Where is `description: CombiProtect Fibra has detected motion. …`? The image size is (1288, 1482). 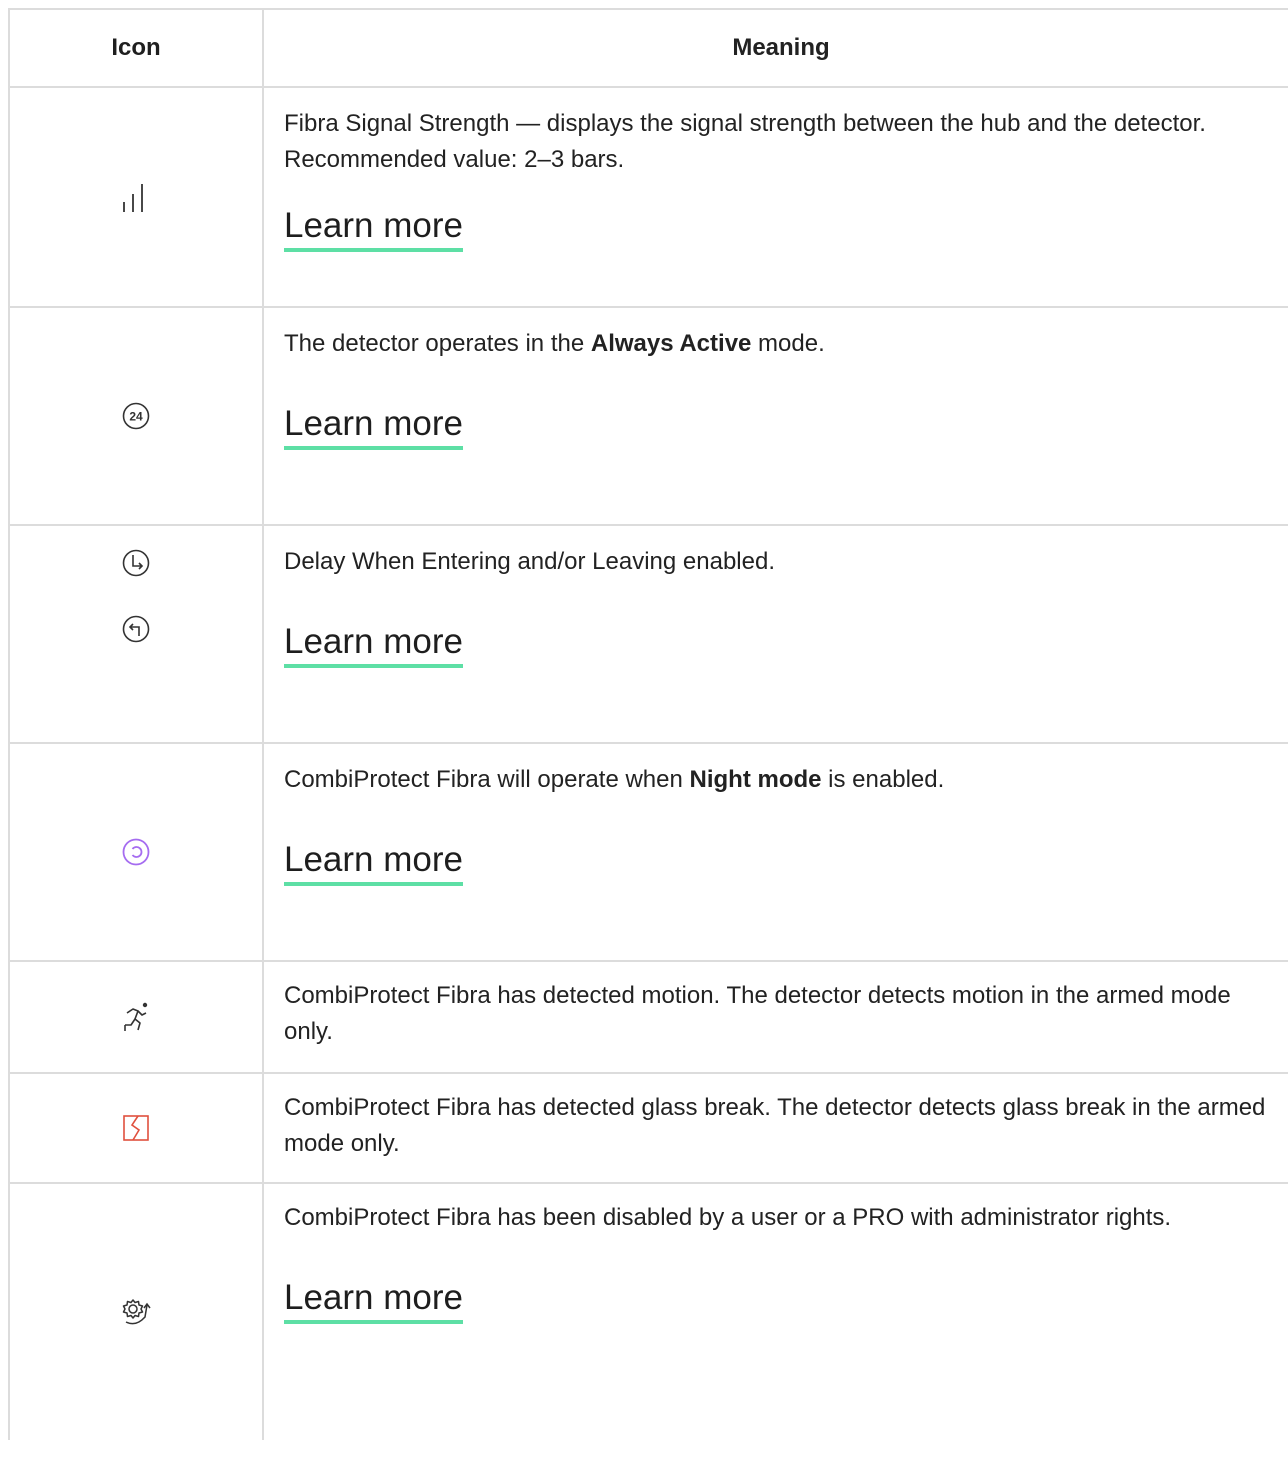 description: CombiProtect Fibra has detected motion. … is located at coordinates (757, 1013).